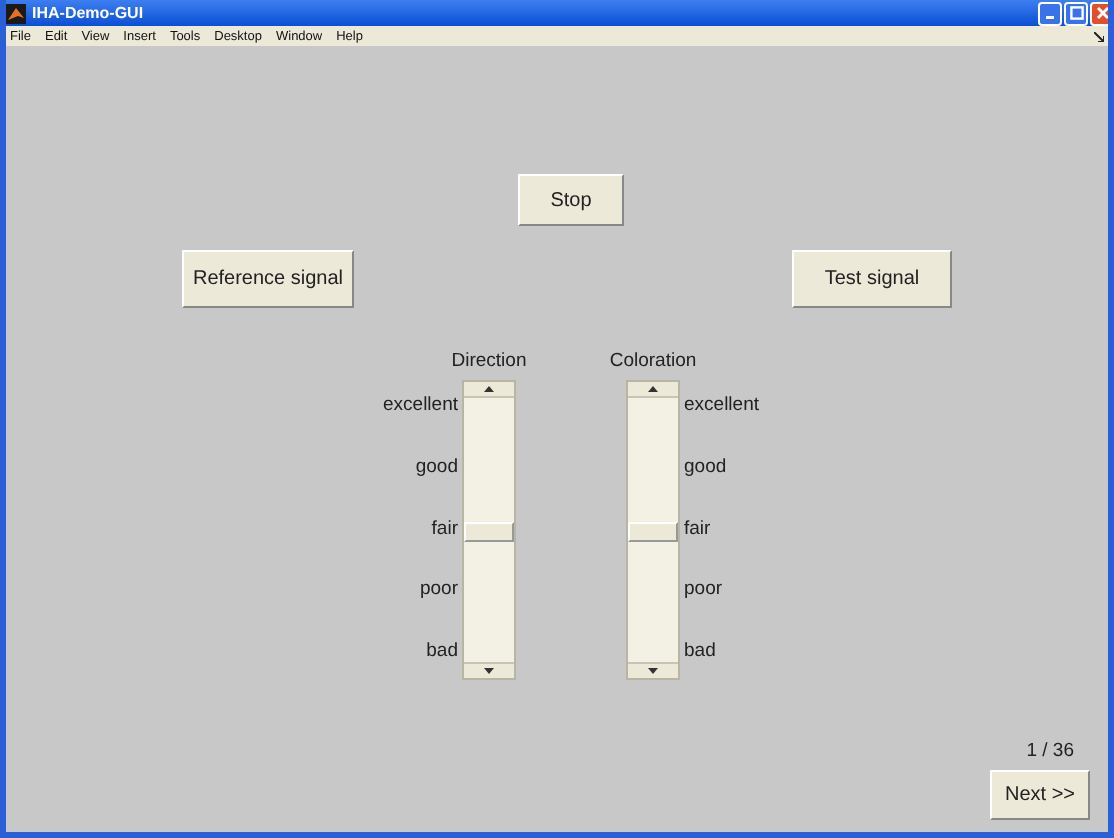  What do you see at coordinates (1050, 13) in the screenshot?
I see `minimize-button` at bounding box center [1050, 13].